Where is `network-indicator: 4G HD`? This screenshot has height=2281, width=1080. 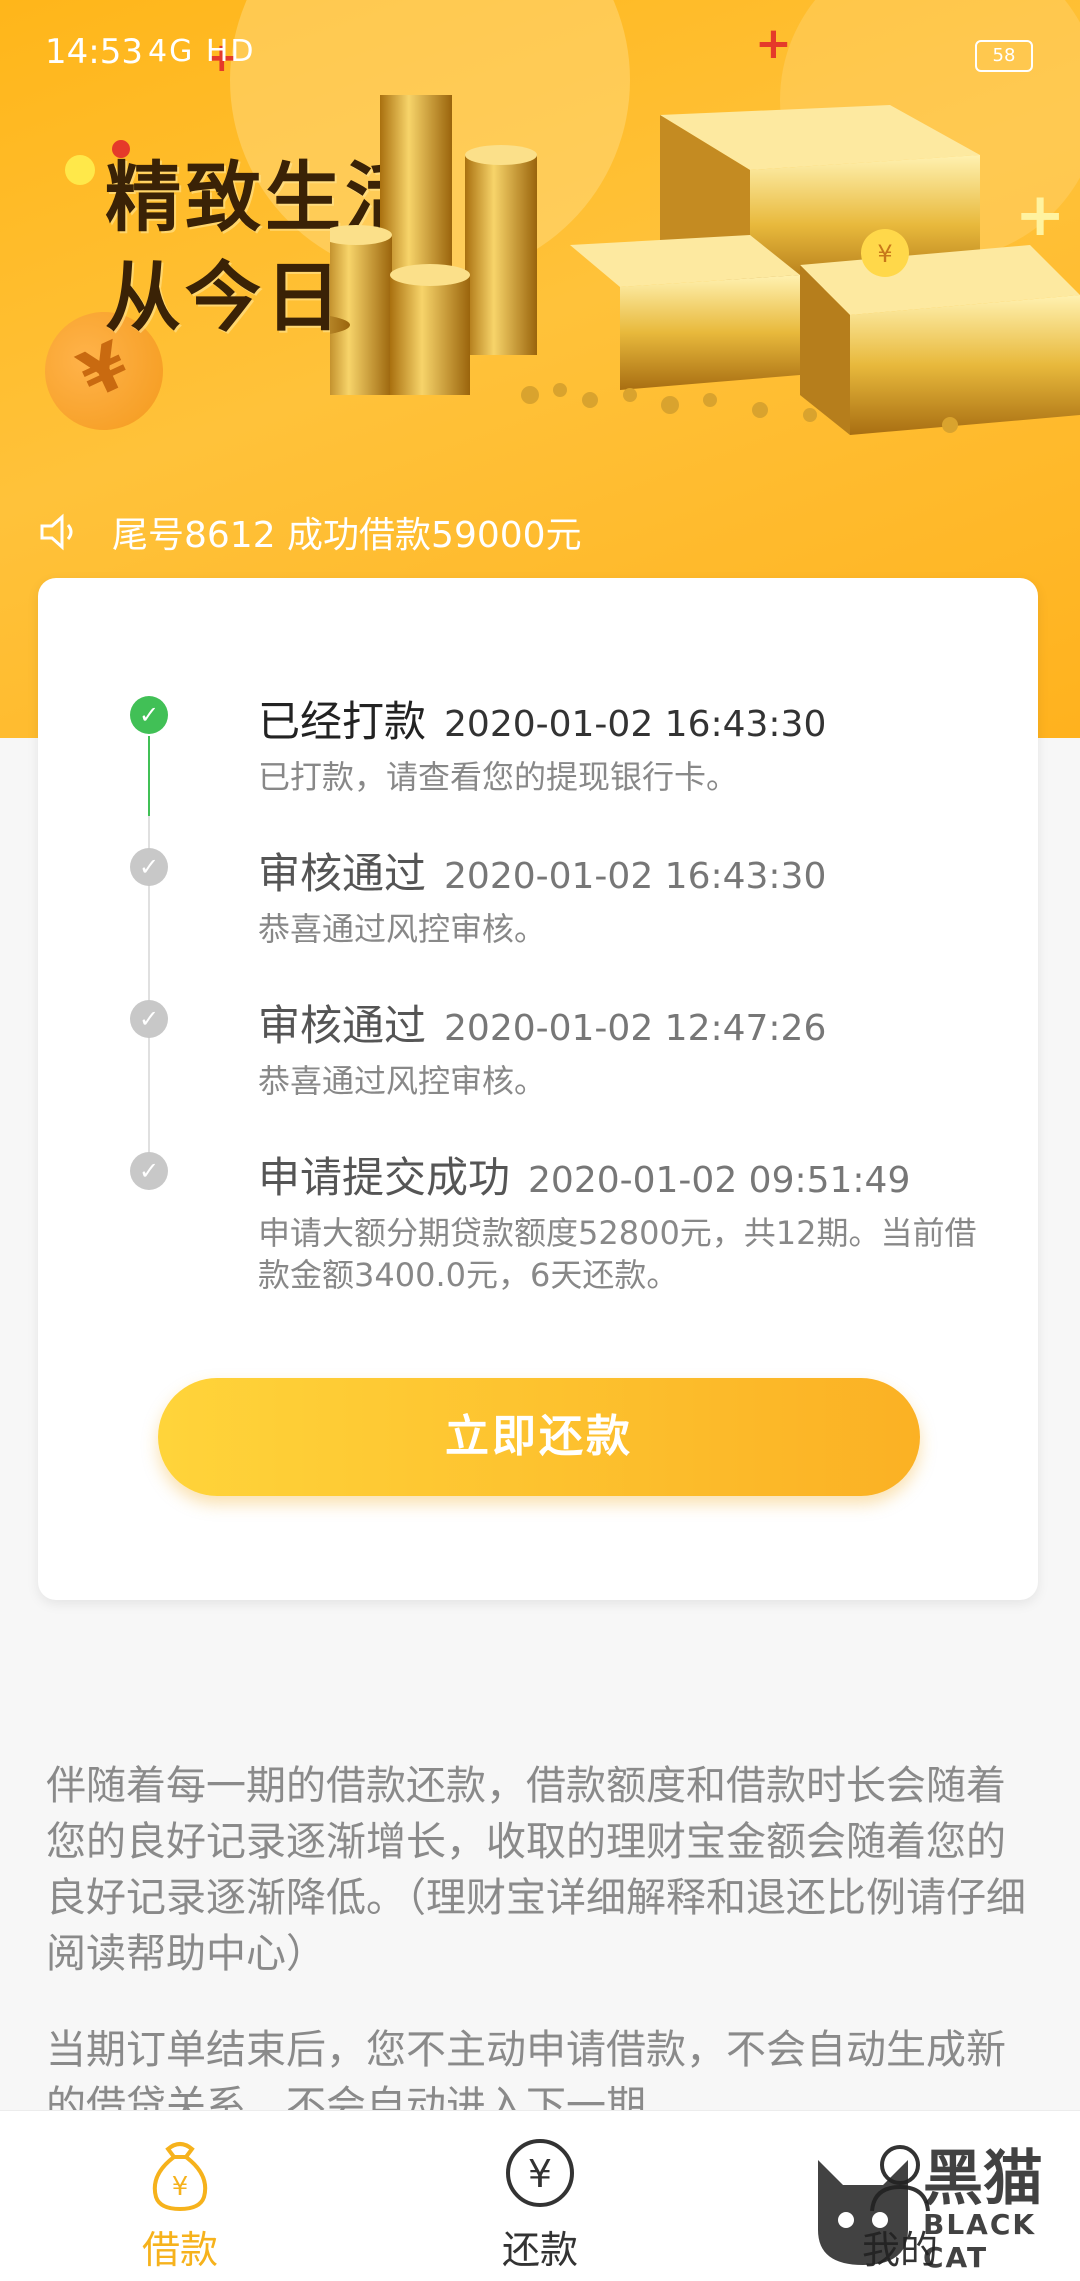 network-indicator: 4G HD is located at coordinates (202, 51).